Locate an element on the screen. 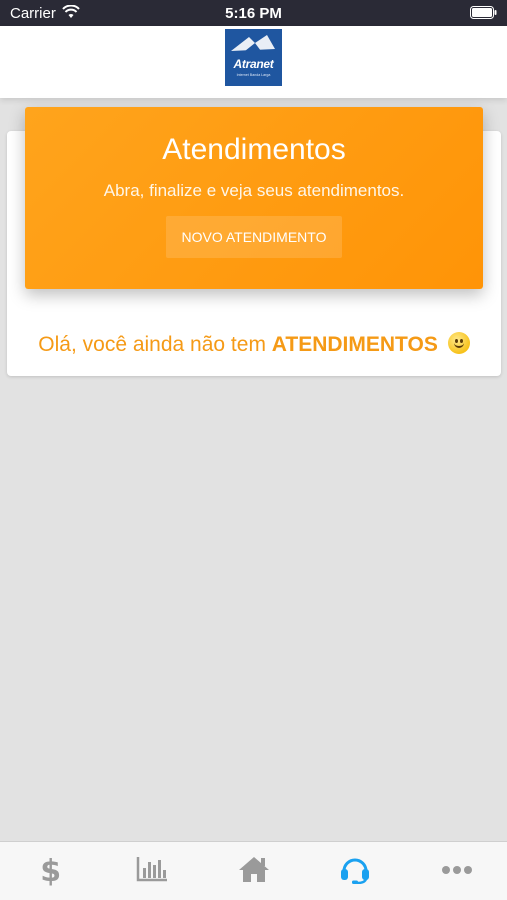 The height and width of the screenshot is (900, 507). clock: 5:16 PM is located at coordinates (253, 13).